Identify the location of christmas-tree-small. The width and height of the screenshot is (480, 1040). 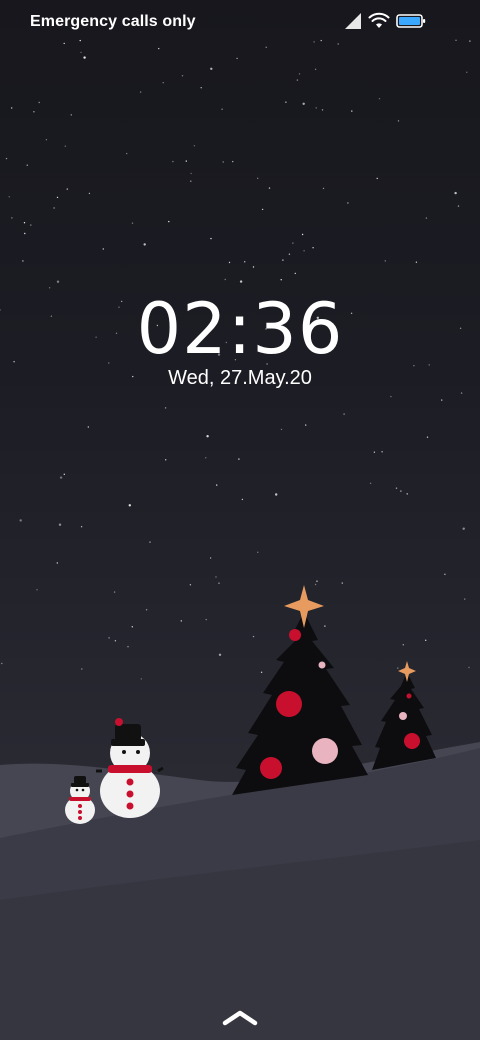
(404, 715).